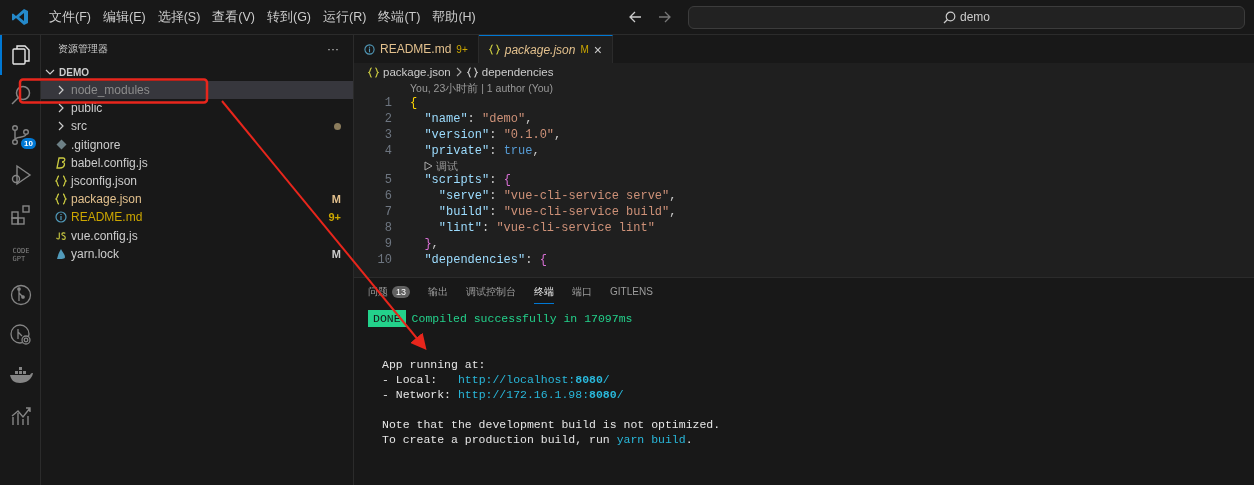  What do you see at coordinates (537, 439) in the screenshot?
I see `terminal-line: To create a production build, run yarn build.` at bounding box center [537, 439].